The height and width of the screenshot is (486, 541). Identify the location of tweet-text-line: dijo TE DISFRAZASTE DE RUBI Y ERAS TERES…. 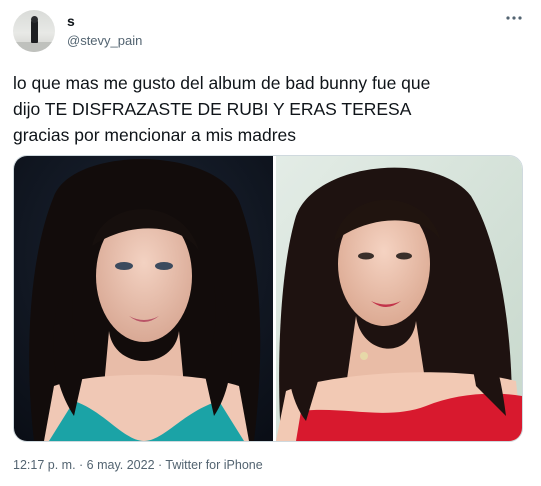
(212, 109).